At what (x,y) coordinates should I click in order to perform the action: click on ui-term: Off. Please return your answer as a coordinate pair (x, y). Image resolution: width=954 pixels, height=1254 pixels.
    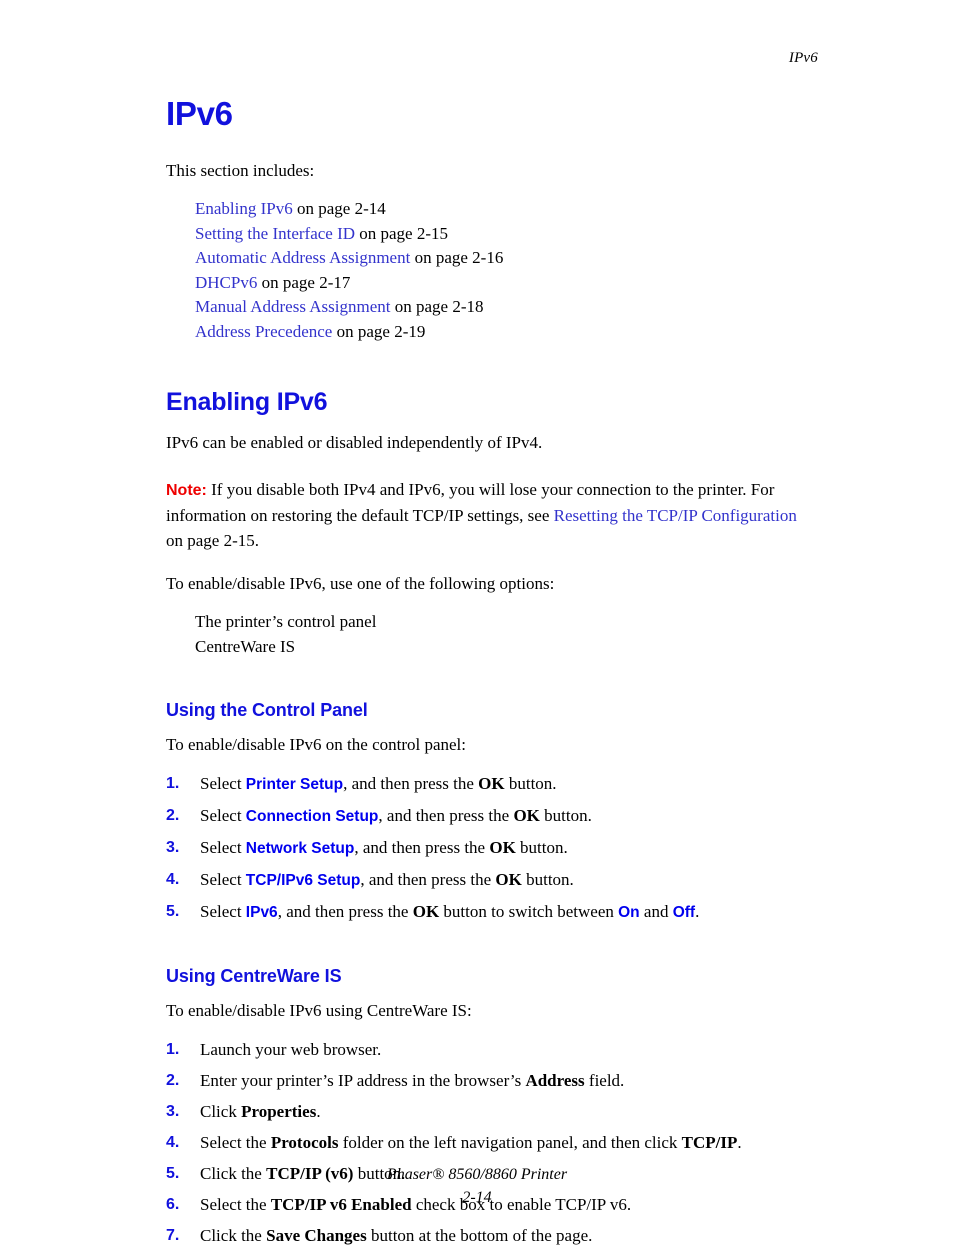
    Looking at the image, I should click on (684, 912).